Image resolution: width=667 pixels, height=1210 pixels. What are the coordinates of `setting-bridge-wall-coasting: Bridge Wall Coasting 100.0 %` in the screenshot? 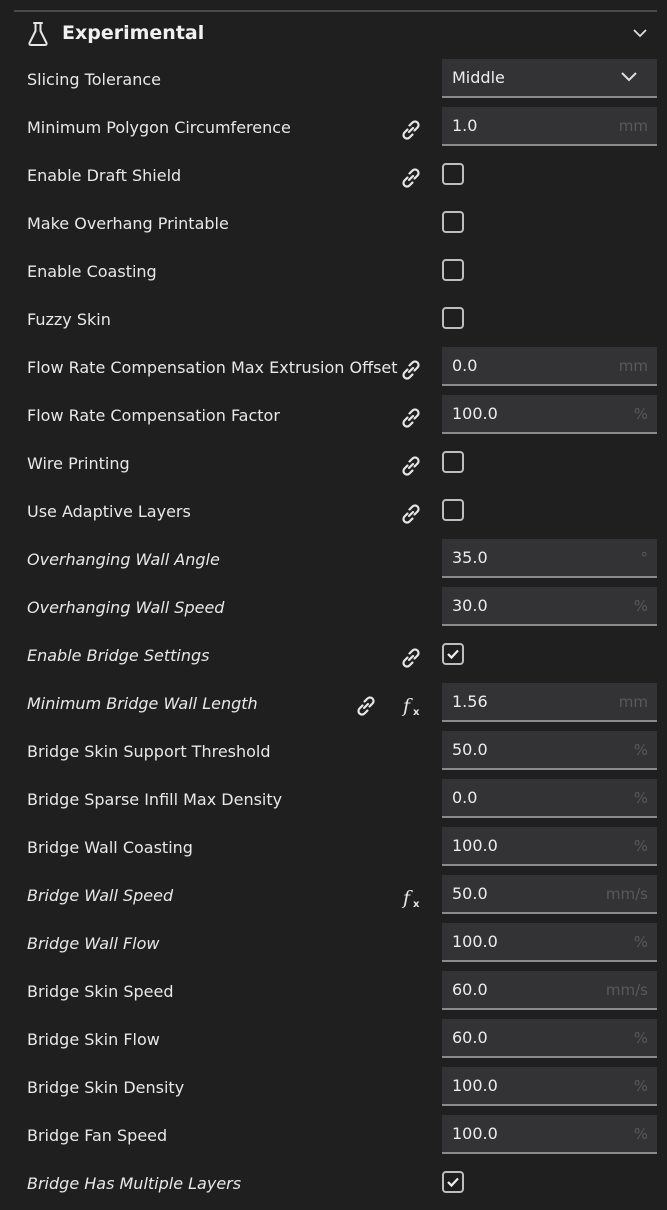 It's located at (333, 850).